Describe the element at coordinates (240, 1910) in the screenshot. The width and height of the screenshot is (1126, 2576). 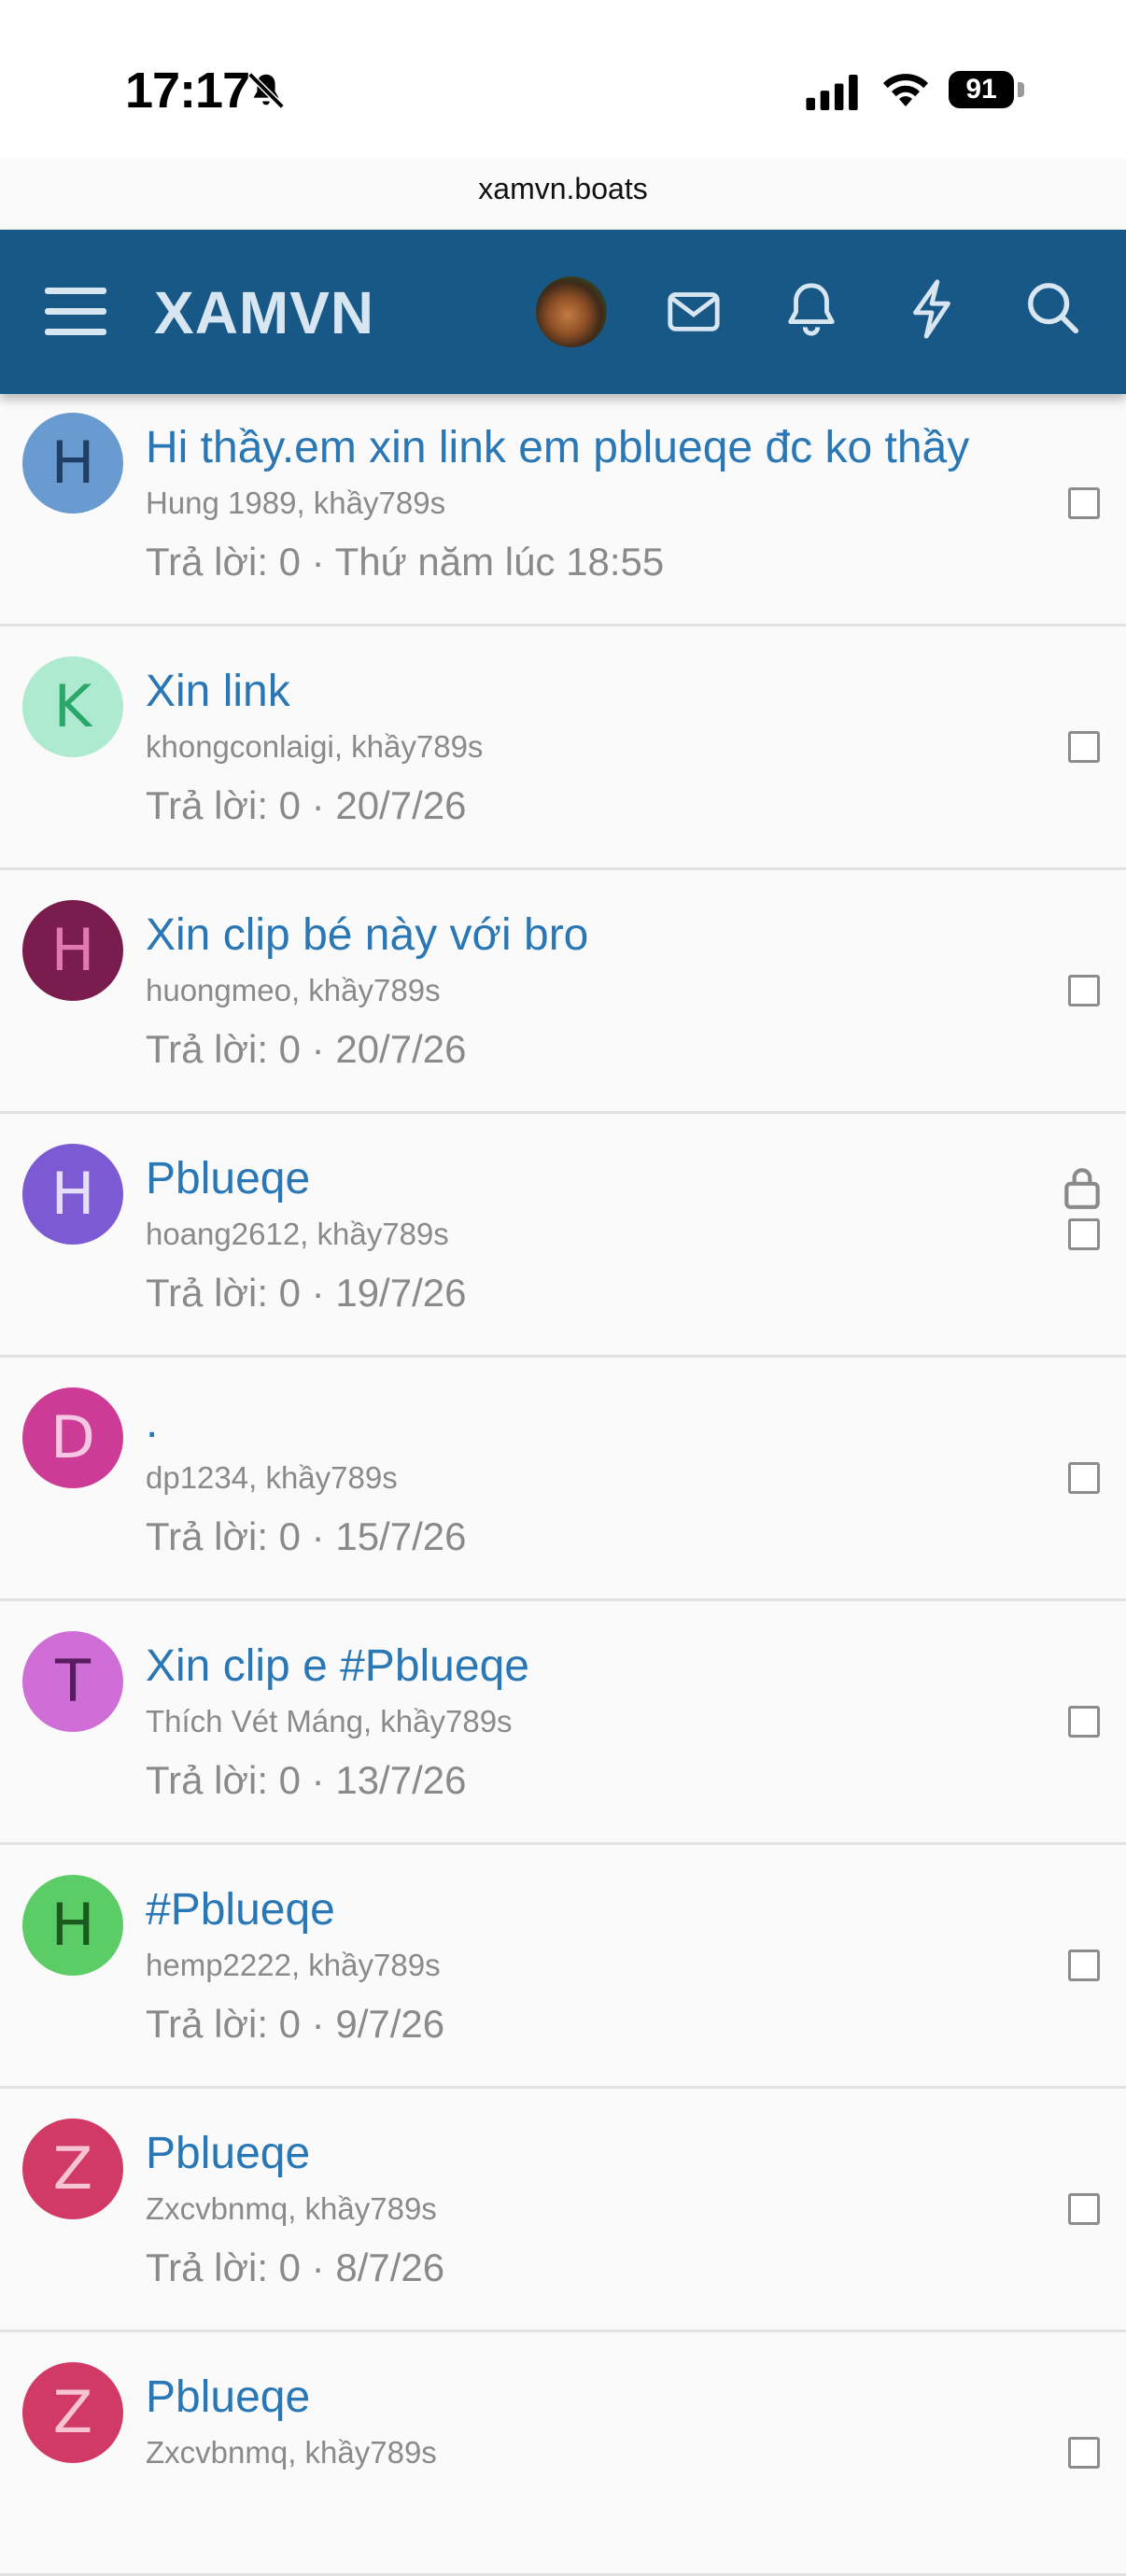
I see `thread-title: #Pblueqe` at that location.